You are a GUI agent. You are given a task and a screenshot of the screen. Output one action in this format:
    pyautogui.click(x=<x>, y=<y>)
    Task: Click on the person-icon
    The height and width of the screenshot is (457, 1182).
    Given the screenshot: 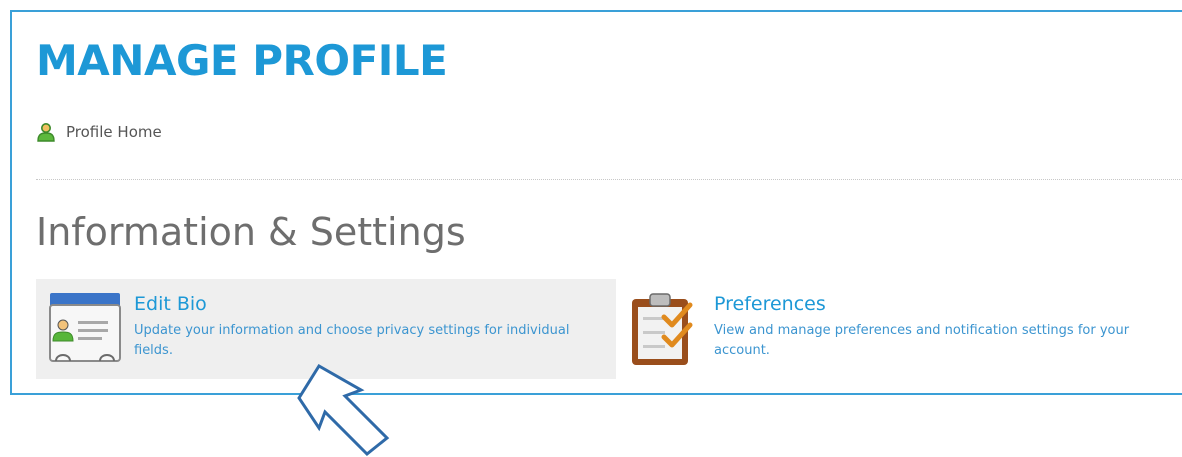 What is the action you would take?
    pyautogui.click(x=46, y=132)
    